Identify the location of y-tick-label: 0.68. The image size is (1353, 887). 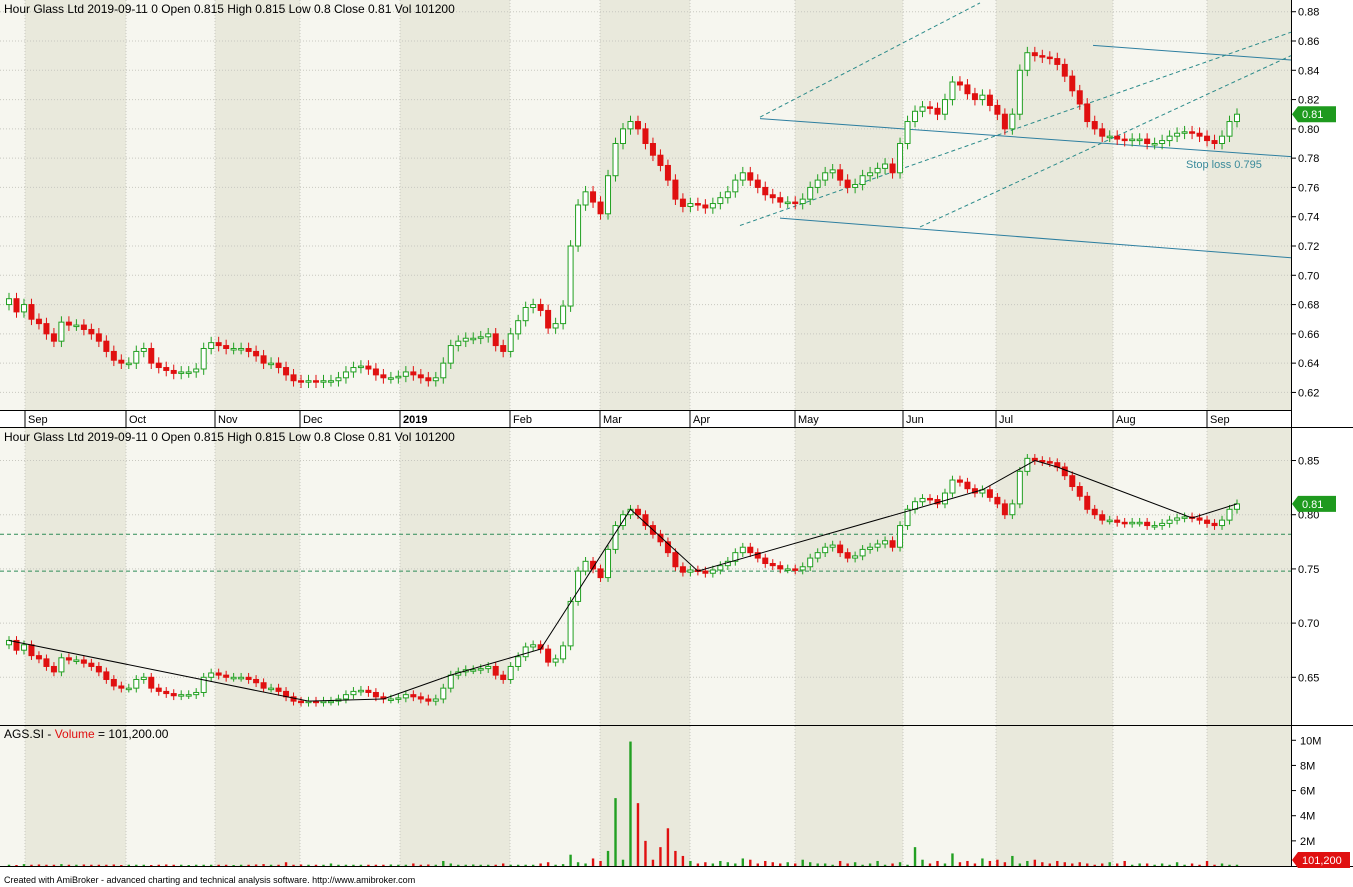
(1308, 306).